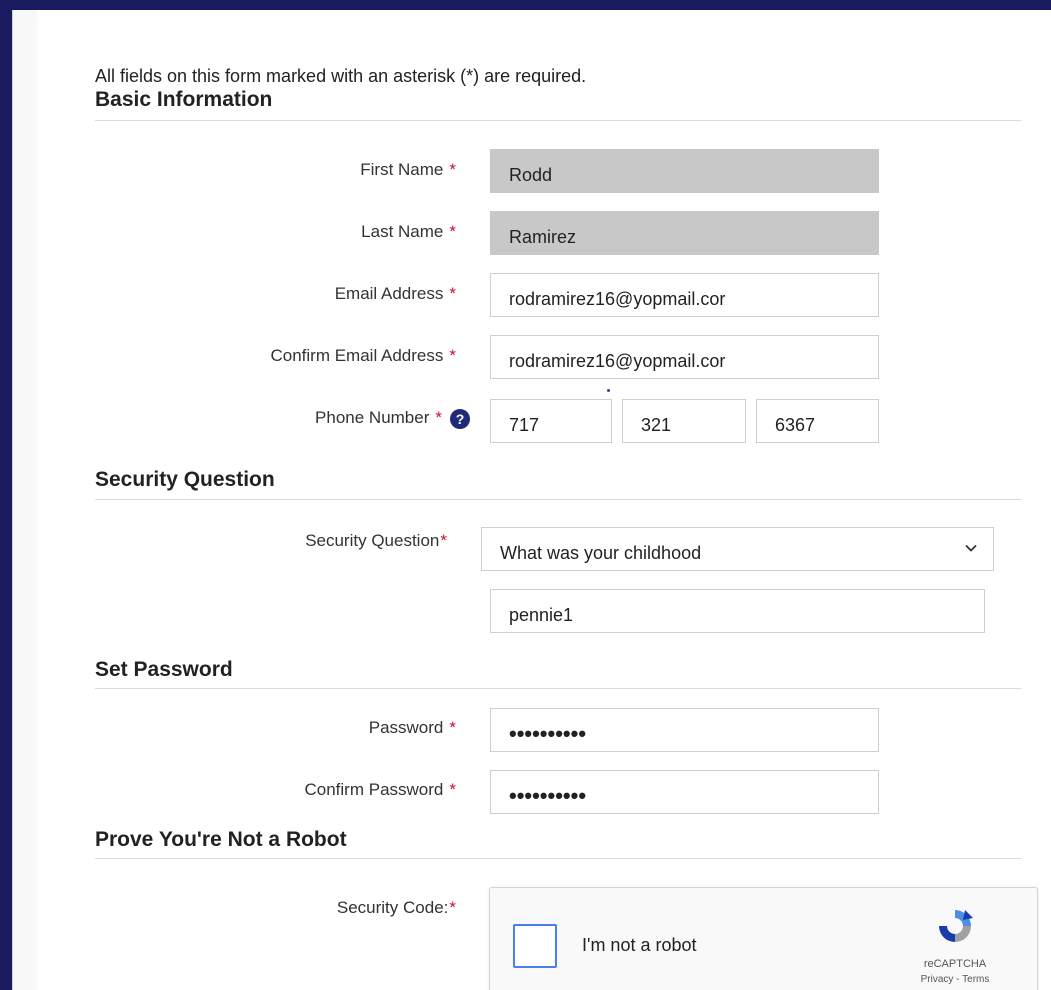  What do you see at coordinates (408, 231) in the screenshot?
I see `last-name-label: Last Name *` at bounding box center [408, 231].